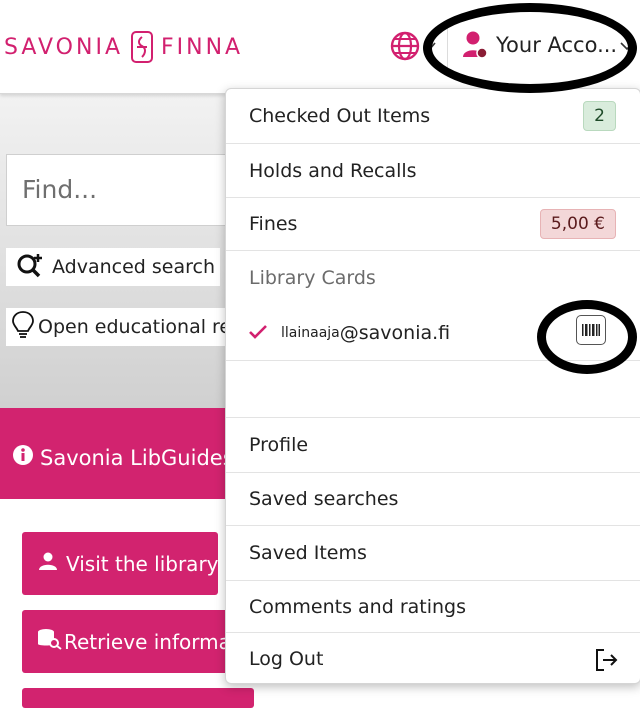 Image resolution: width=640 pixels, height=708 pixels. Describe the element at coordinates (433, 445) in the screenshot. I see `menu-item-profile: Profile` at that location.